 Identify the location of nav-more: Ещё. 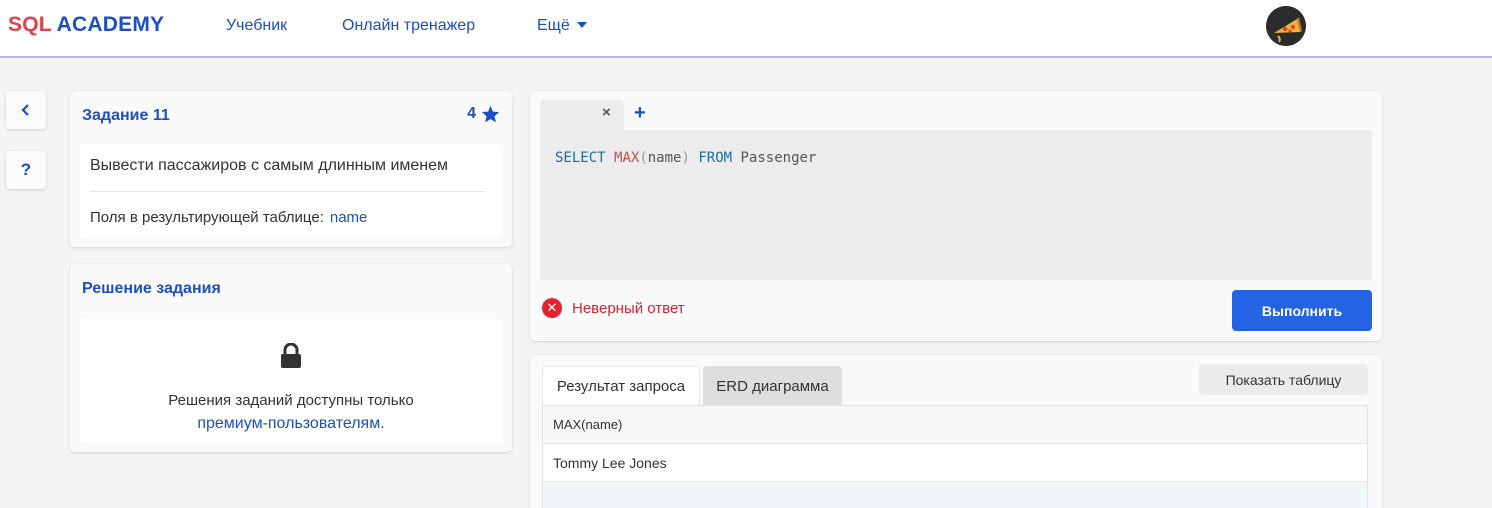
(562, 26).